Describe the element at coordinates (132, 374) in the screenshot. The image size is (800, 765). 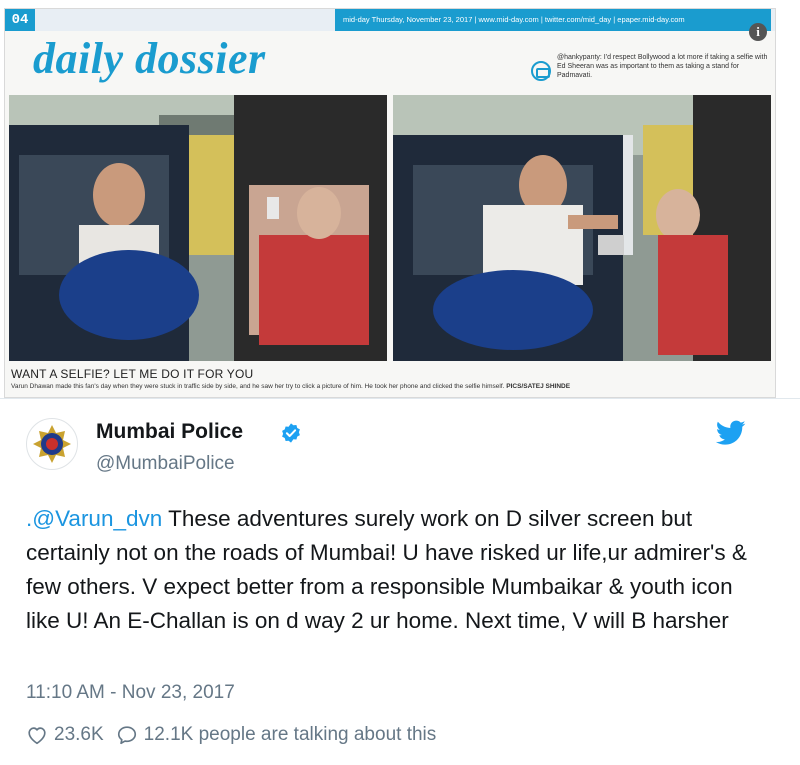
I see `caption-headline: WANT A SELFIE? LET ME DO IT FOR YOU` at that location.